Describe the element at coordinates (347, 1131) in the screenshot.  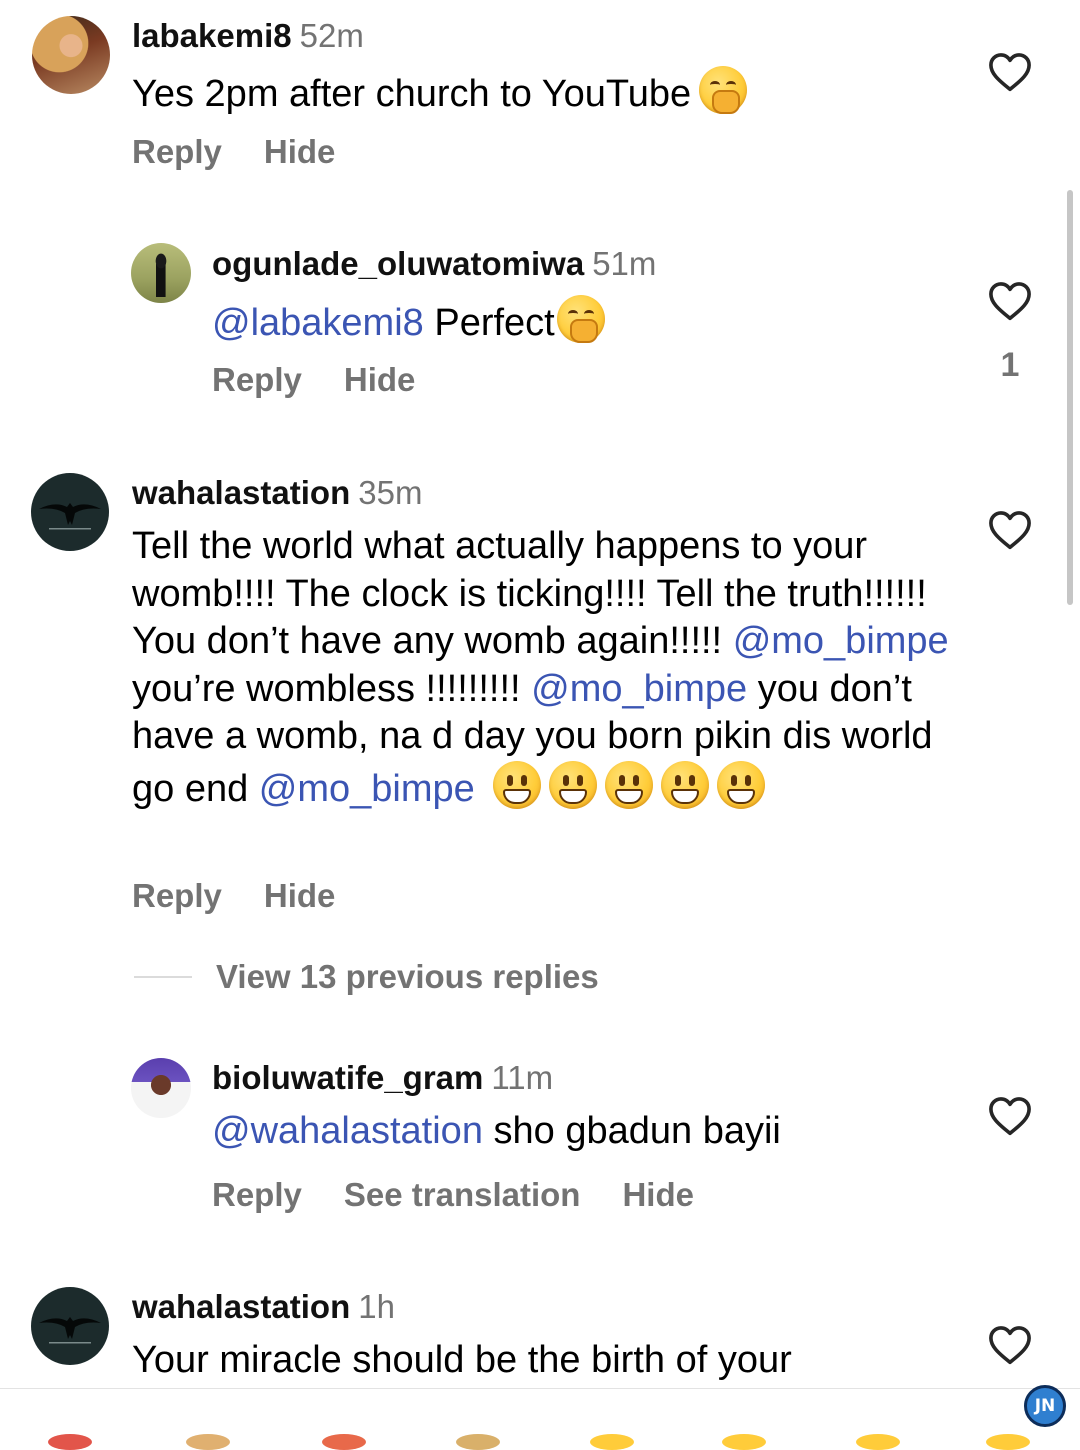
I see `mention-link: @wahalastation` at that location.